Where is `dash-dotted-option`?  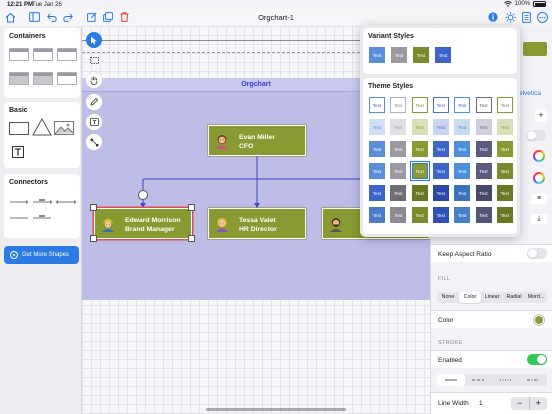 dash-dotted-option is located at coordinates (506, 380).